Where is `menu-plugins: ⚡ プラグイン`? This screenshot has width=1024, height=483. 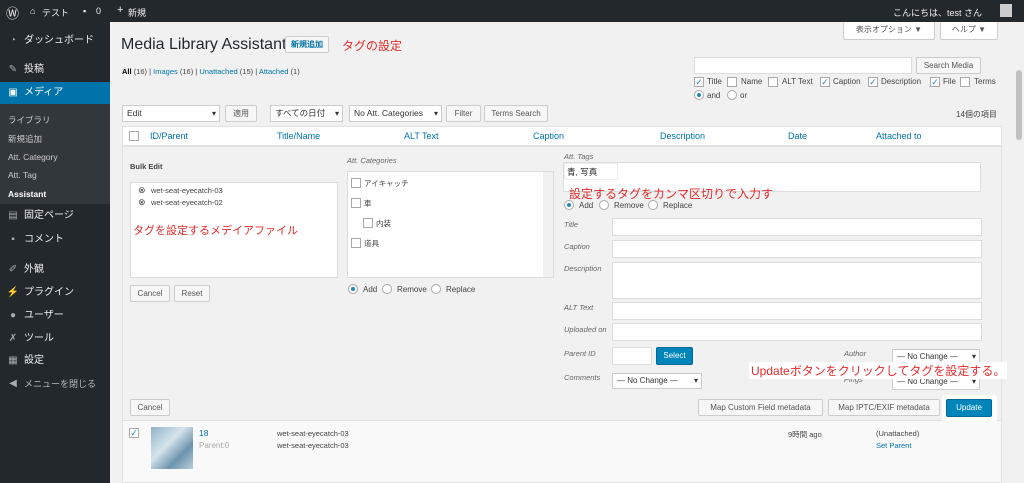
menu-plugins: ⚡ プラグイン is located at coordinates (55, 293).